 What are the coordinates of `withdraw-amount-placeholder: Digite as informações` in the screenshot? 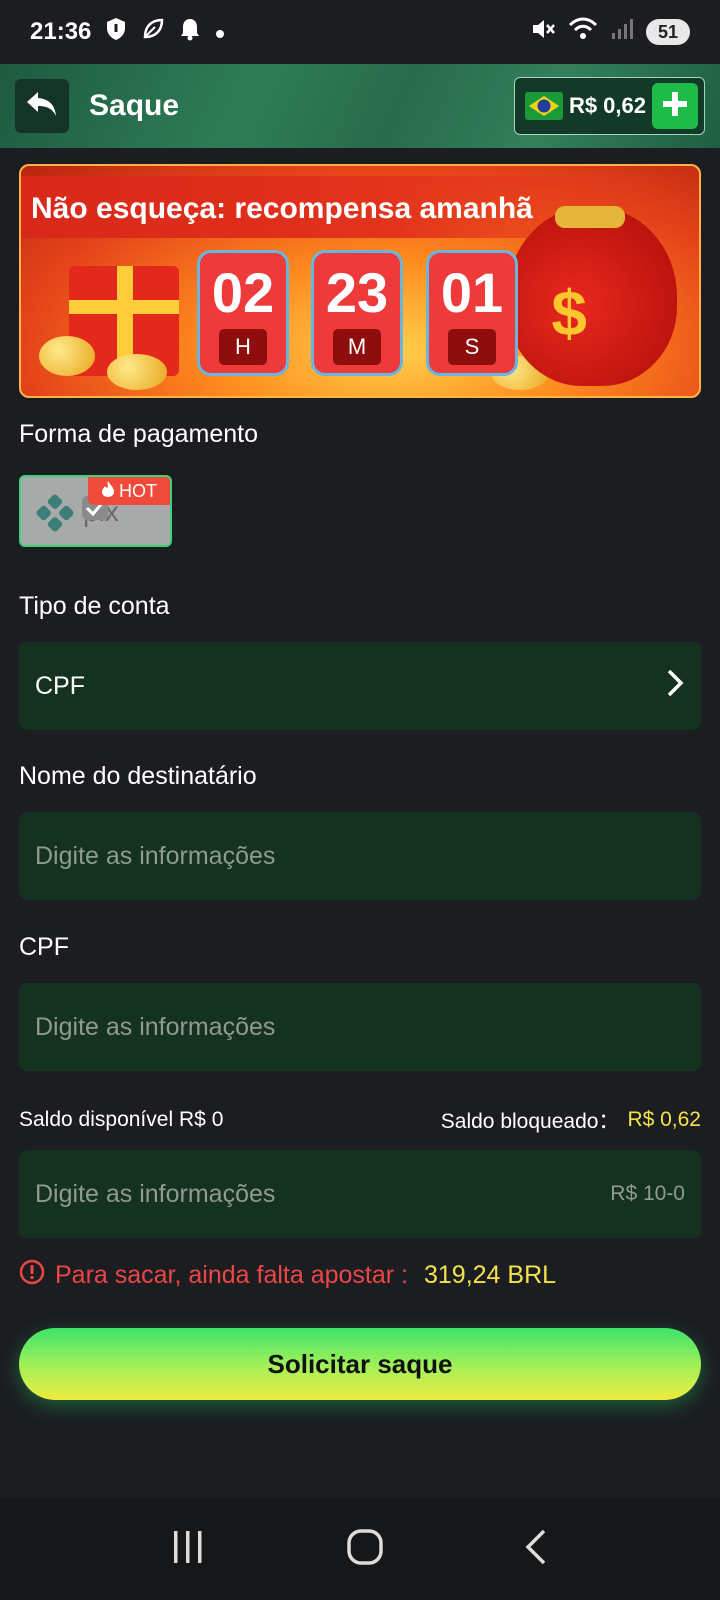 It's located at (155, 1193).